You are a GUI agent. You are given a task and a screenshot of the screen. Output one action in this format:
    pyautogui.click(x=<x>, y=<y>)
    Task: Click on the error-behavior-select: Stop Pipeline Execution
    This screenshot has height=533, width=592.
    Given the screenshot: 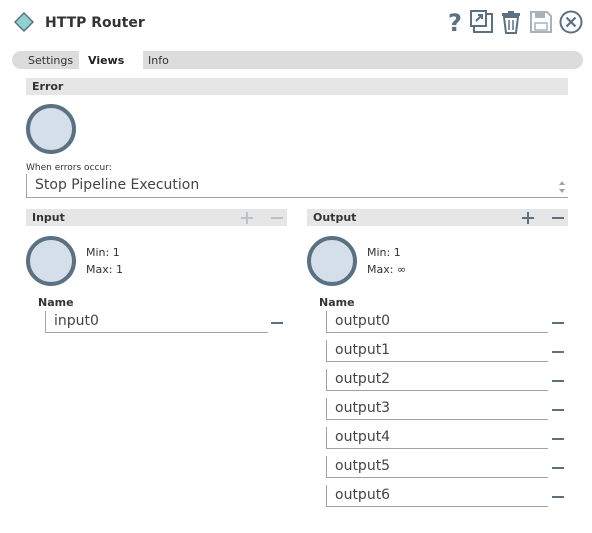 What is the action you would take?
    pyautogui.click(x=297, y=186)
    